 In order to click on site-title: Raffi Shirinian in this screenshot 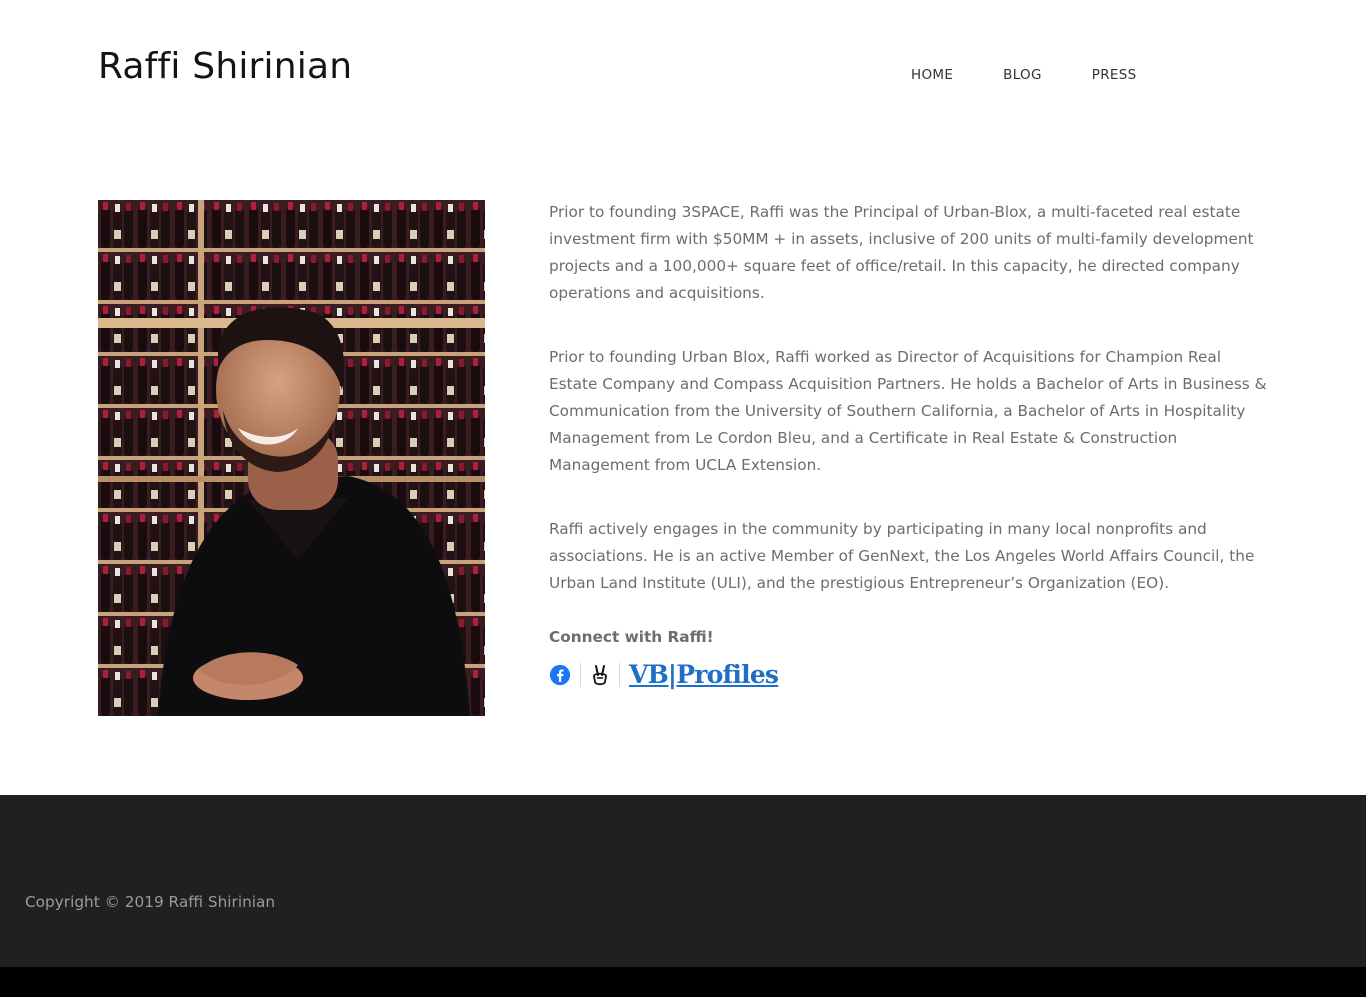, I will do `click(225, 67)`.